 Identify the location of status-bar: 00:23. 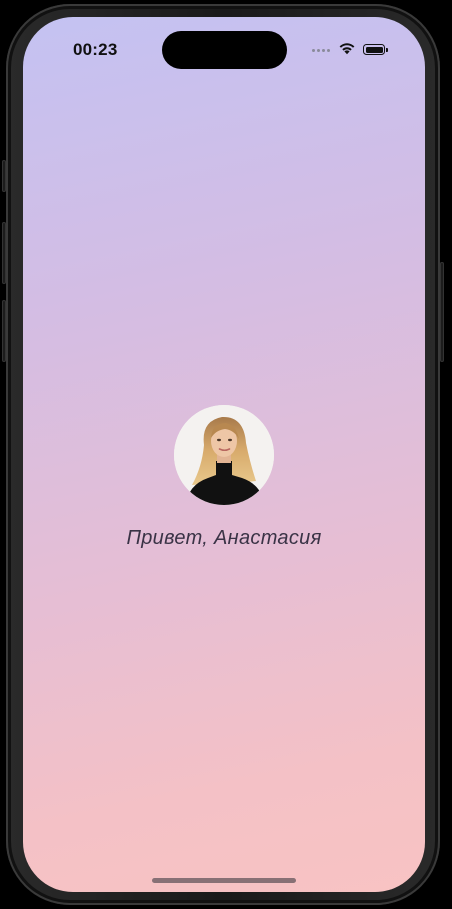
(224, 47).